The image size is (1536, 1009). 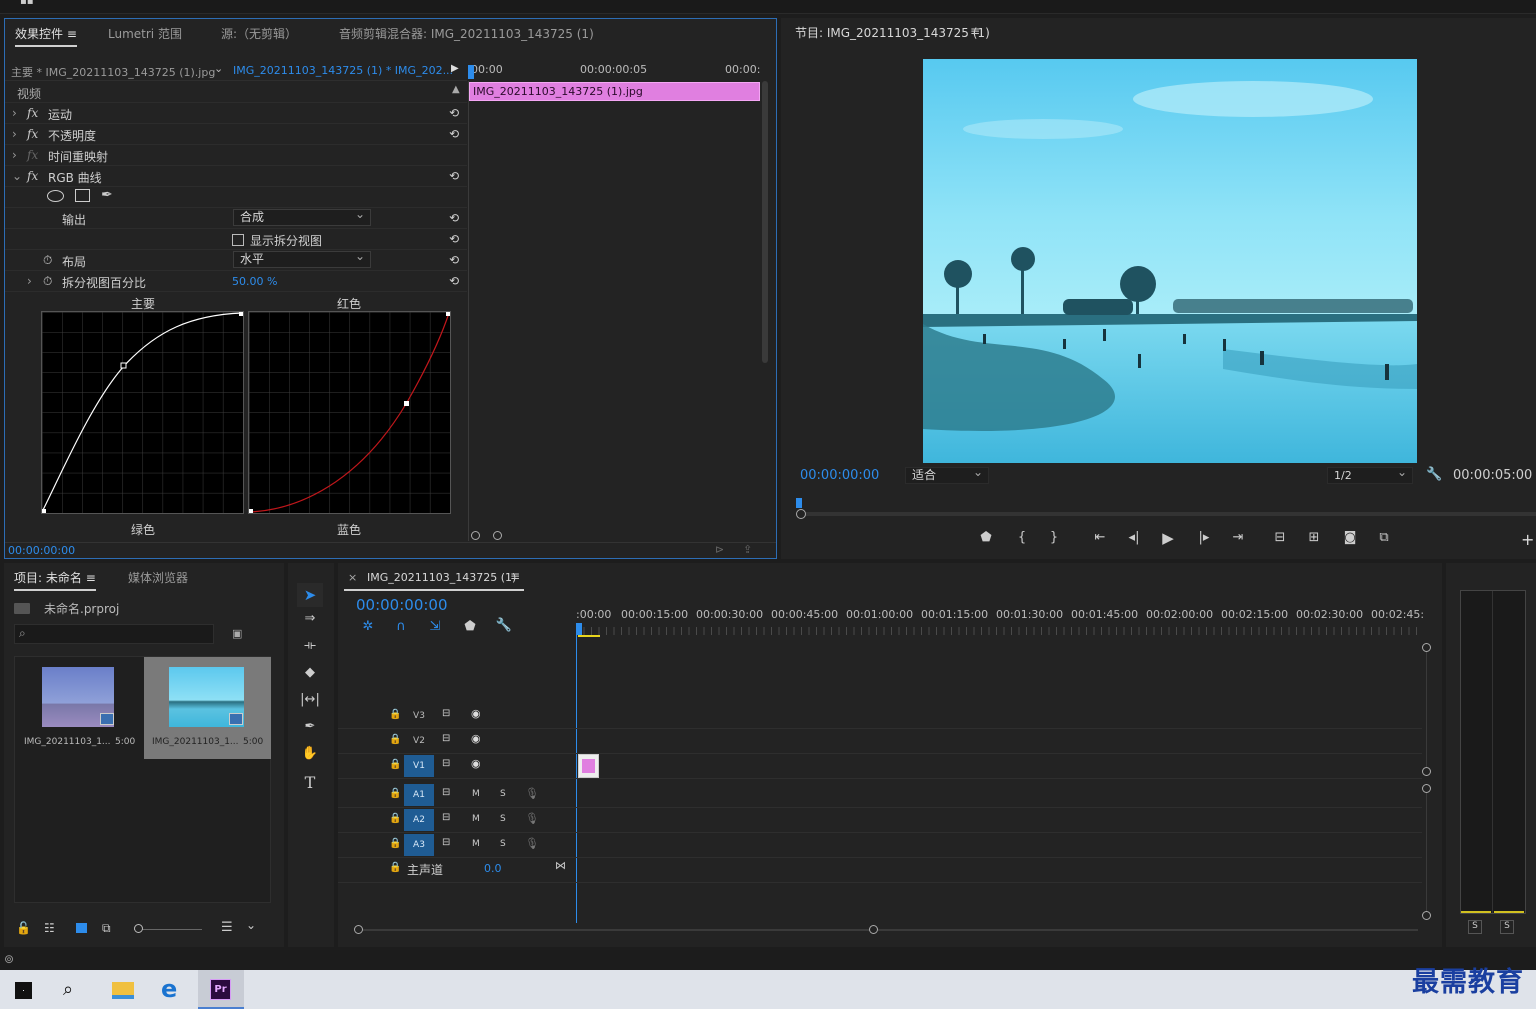 I want to click on windows-start-icon, so click(x=23, y=990).